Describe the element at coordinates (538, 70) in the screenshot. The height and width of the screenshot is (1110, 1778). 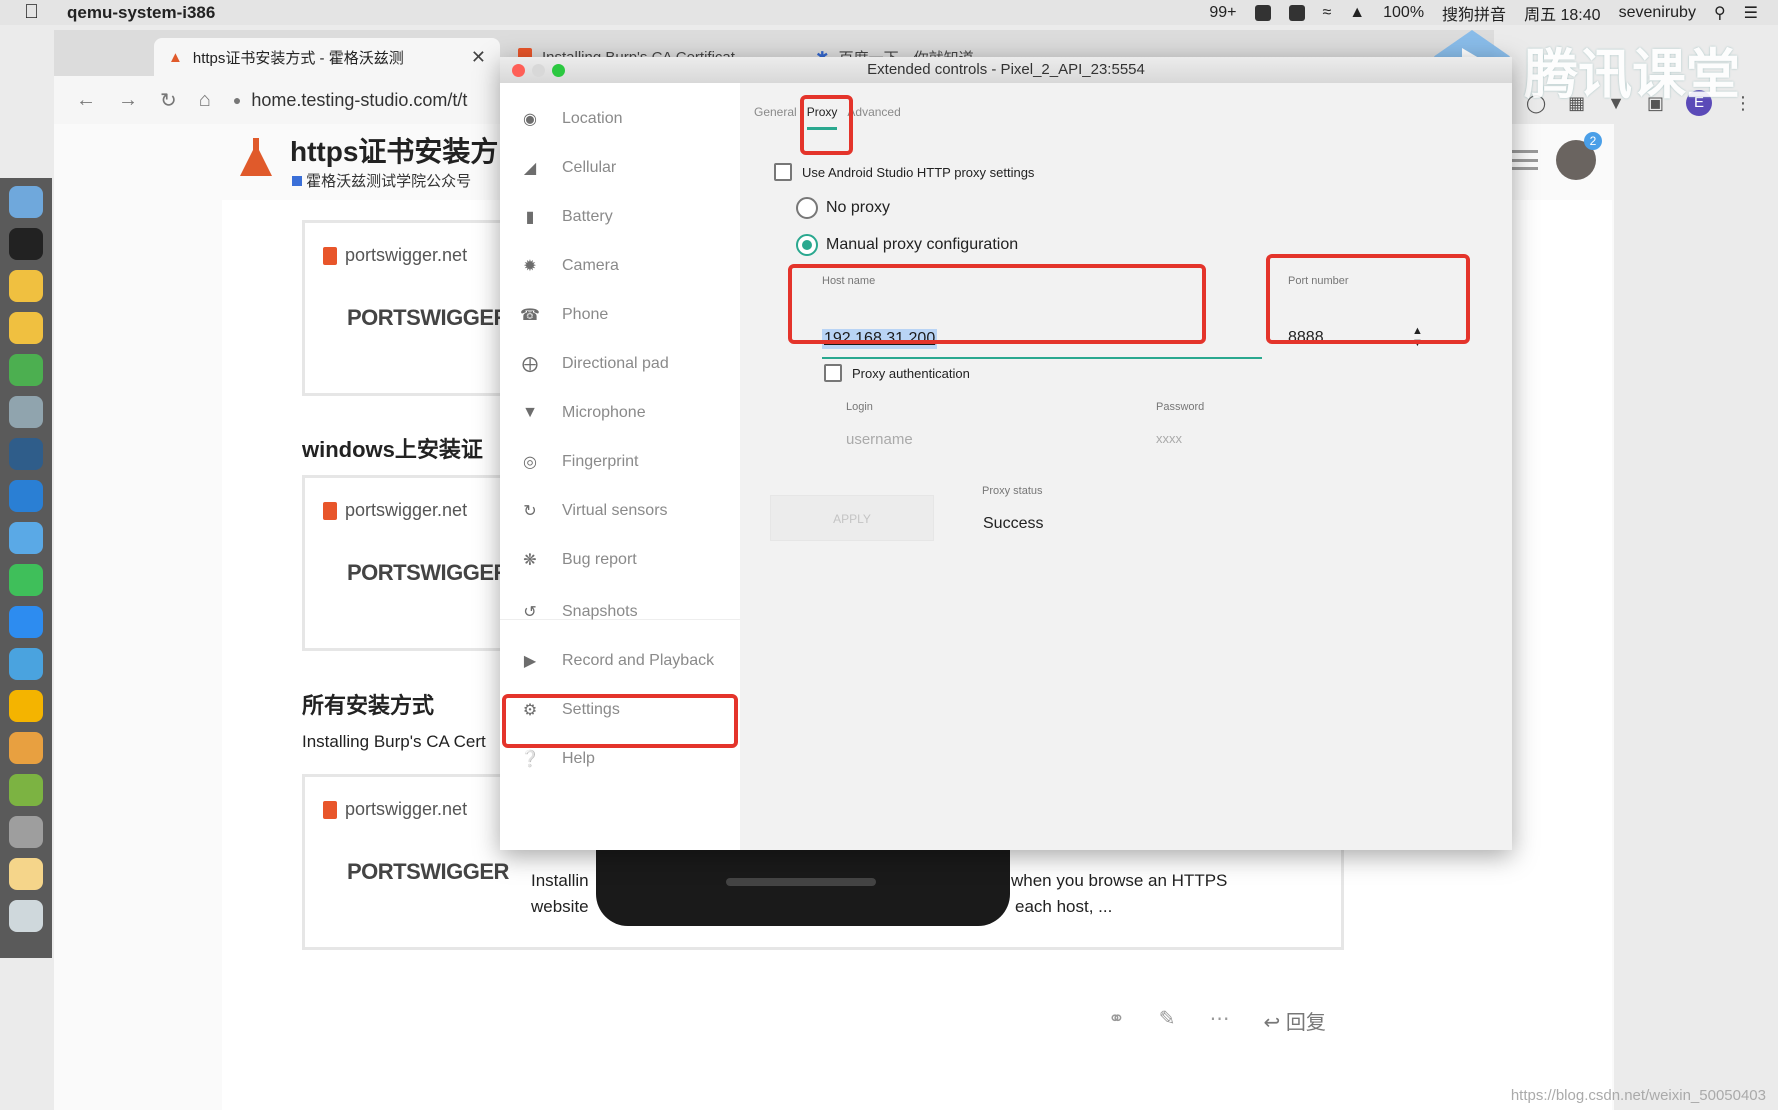
I see `minimize-icon` at that location.